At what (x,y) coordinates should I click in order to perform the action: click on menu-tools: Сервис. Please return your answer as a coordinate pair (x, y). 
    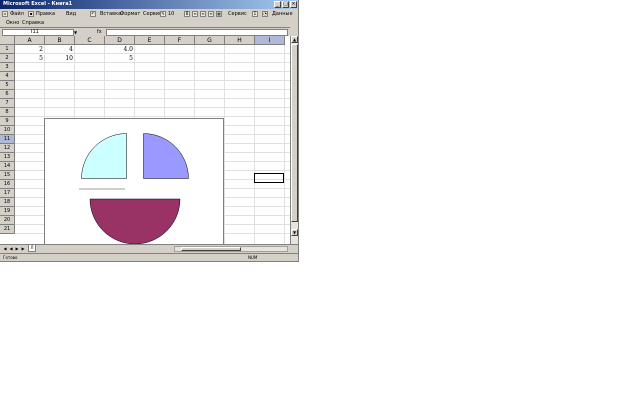
    Looking at the image, I should click on (152, 14).